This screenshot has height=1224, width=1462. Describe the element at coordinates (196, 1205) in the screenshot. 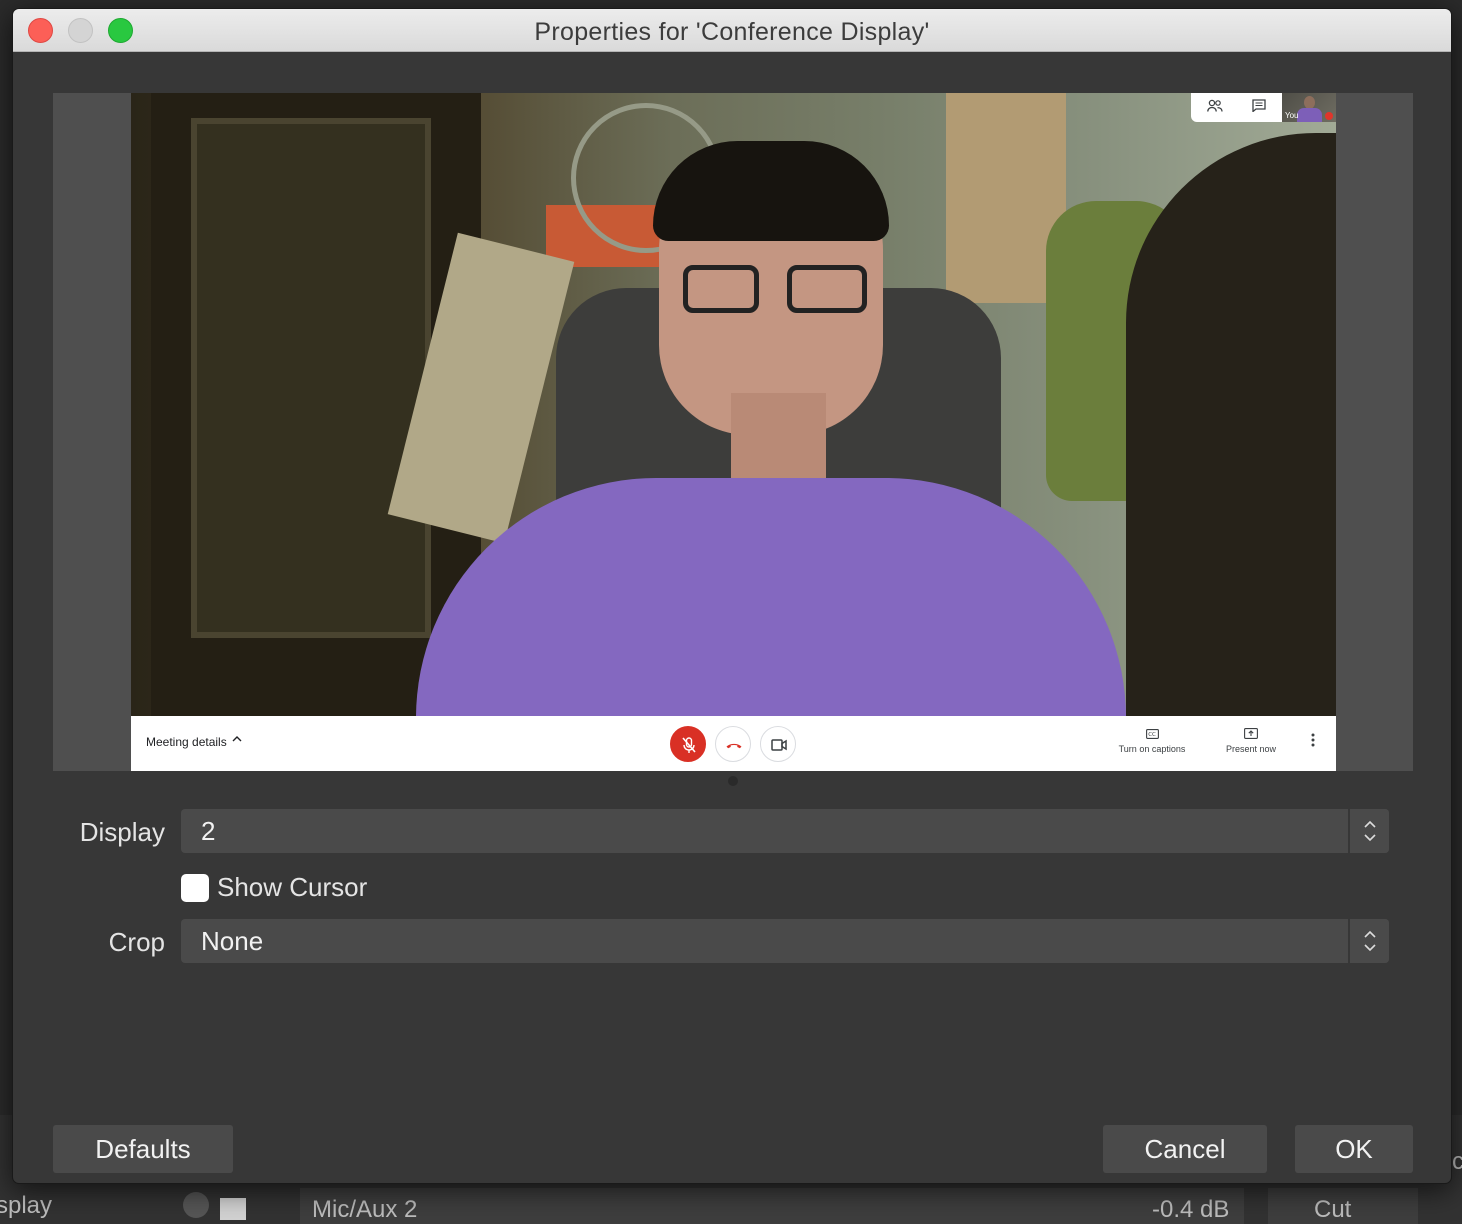

I see `background-eye-icon` at that location.